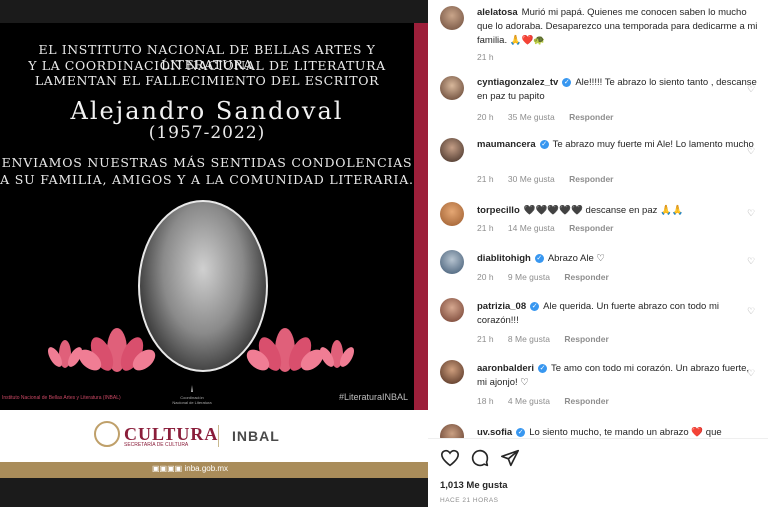 The image size is (768, 508). I want to click on comment-username: patrizia_08, so click(501, 306).